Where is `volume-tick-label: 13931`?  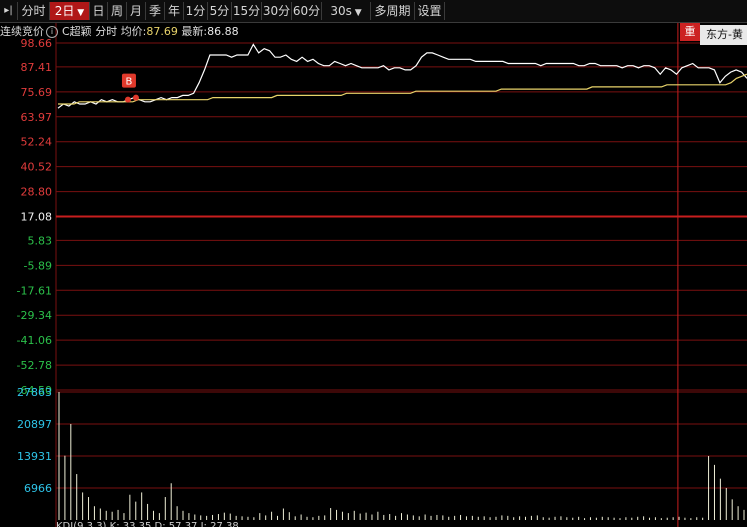 volume-tick-label: 13931 is located at coordinates (34, 456).